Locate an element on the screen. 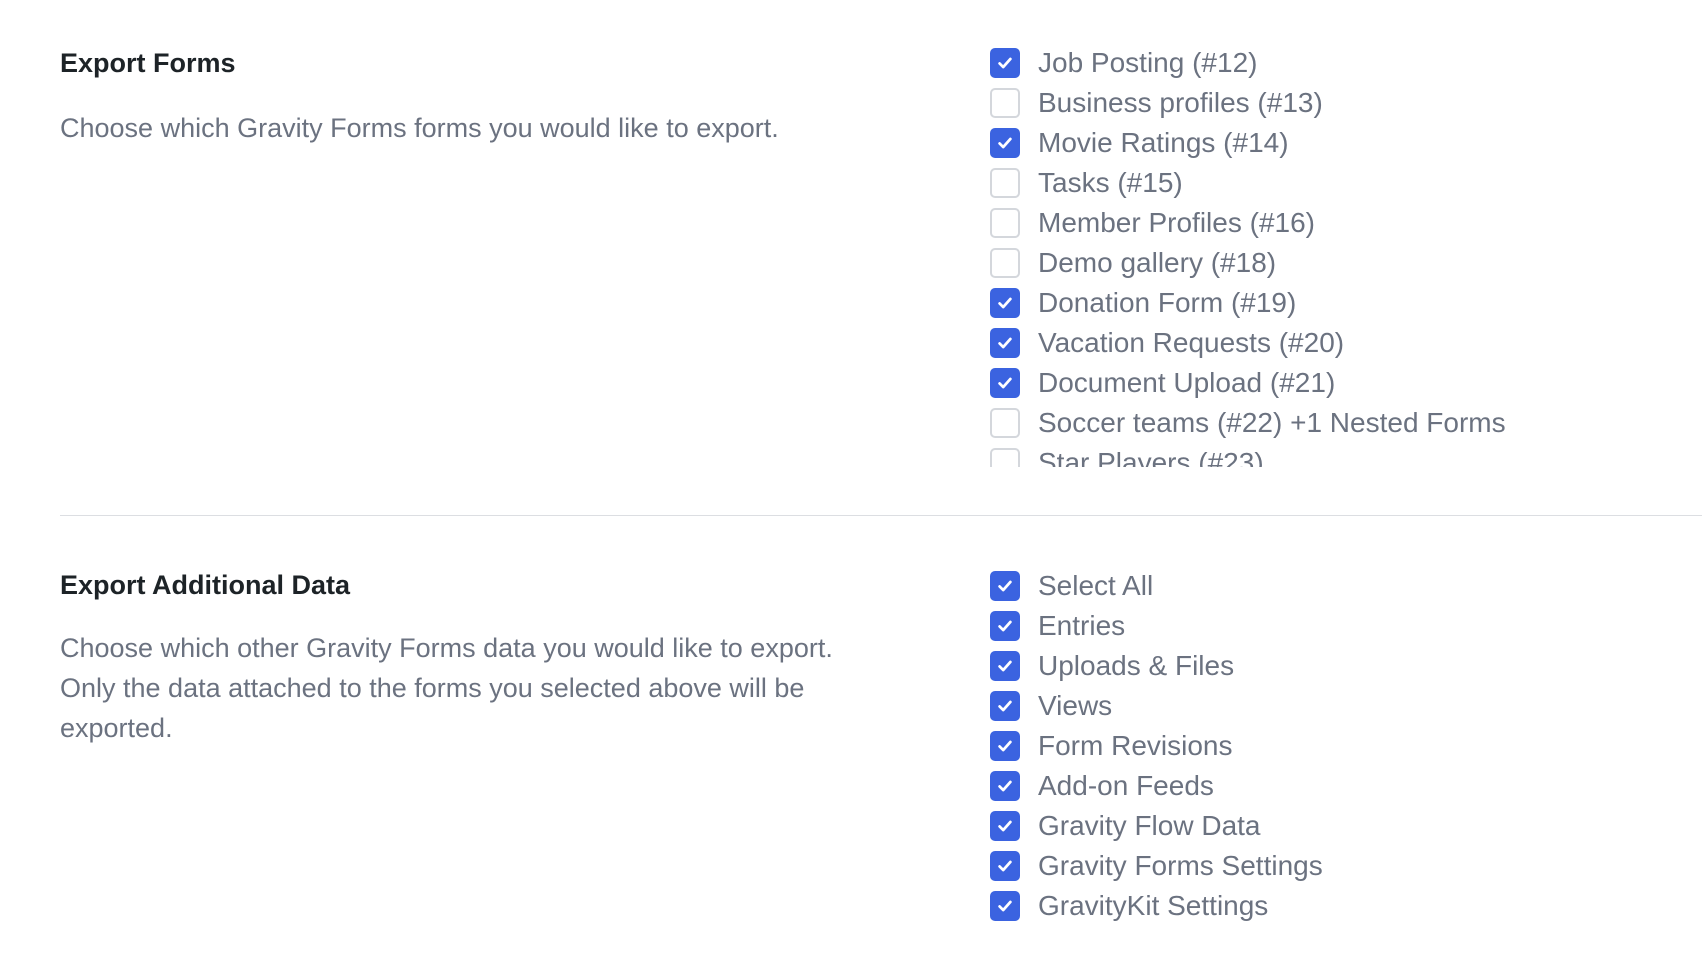 The width and height of the screenshot is (1702, 974). checkbox-row: Soccer teams (#22) +1 Nested Forms is located at coordinates (1315, 423).